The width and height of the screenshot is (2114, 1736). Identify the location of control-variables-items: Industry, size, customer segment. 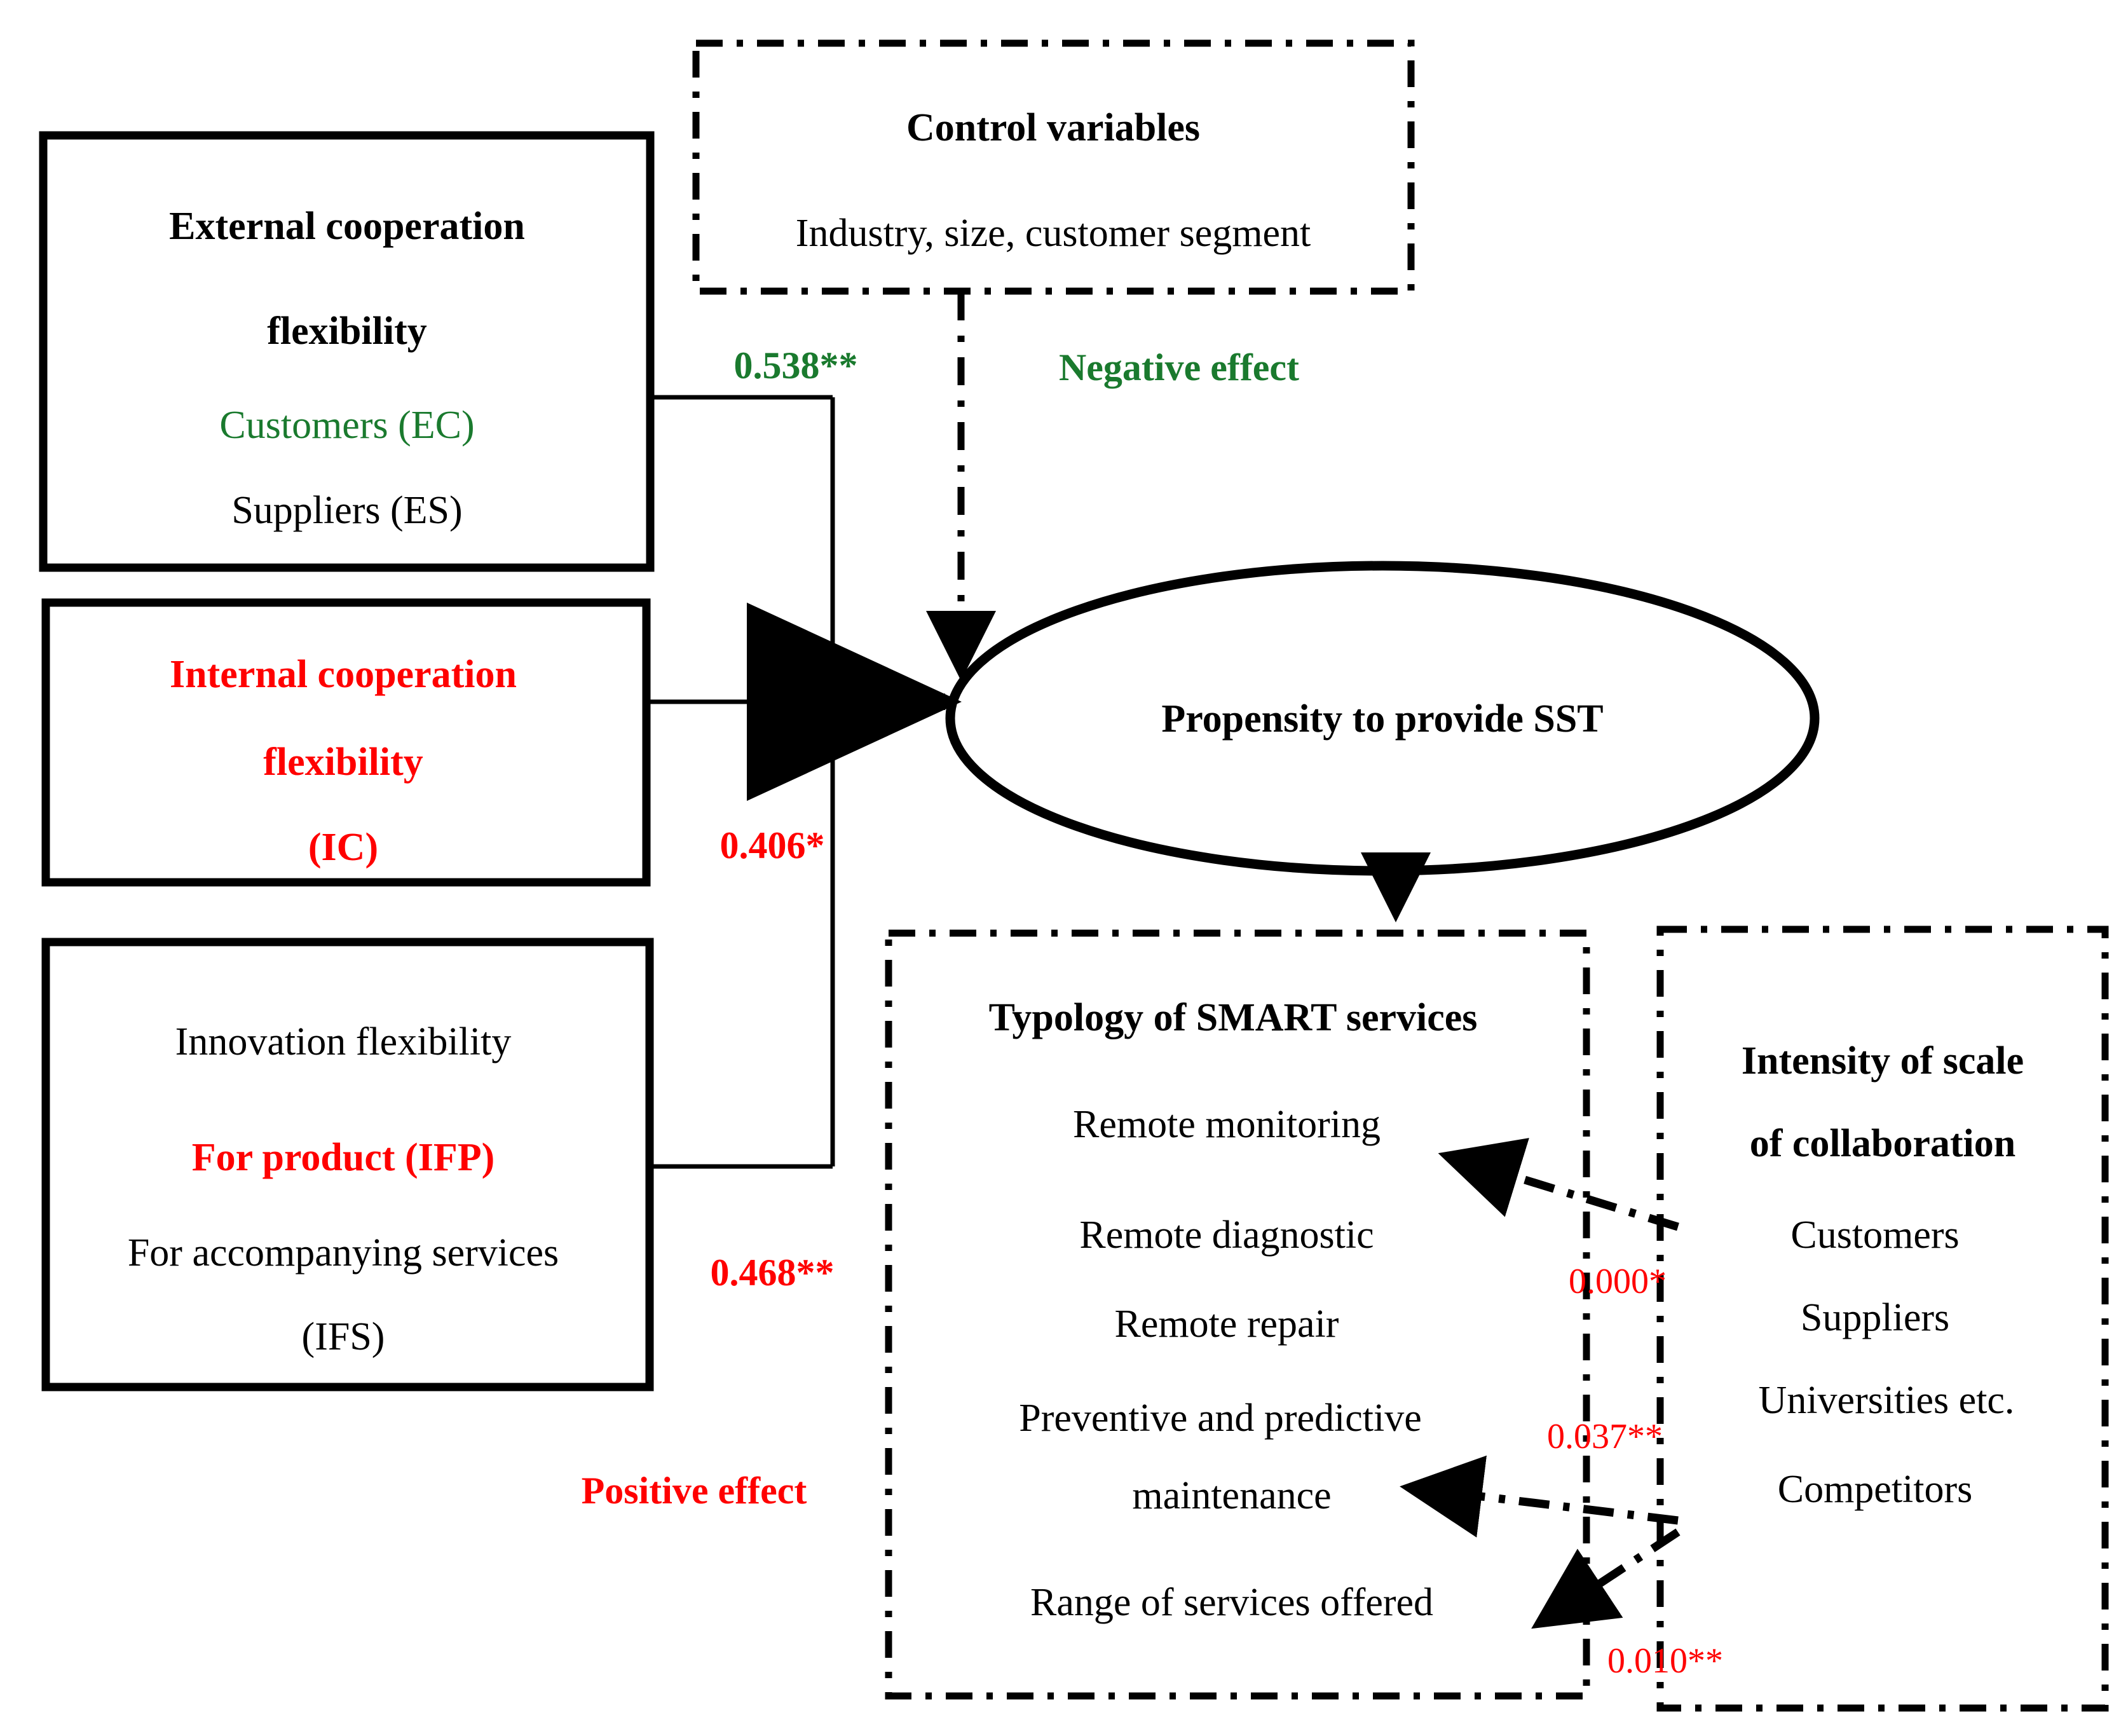
(1053, 233).